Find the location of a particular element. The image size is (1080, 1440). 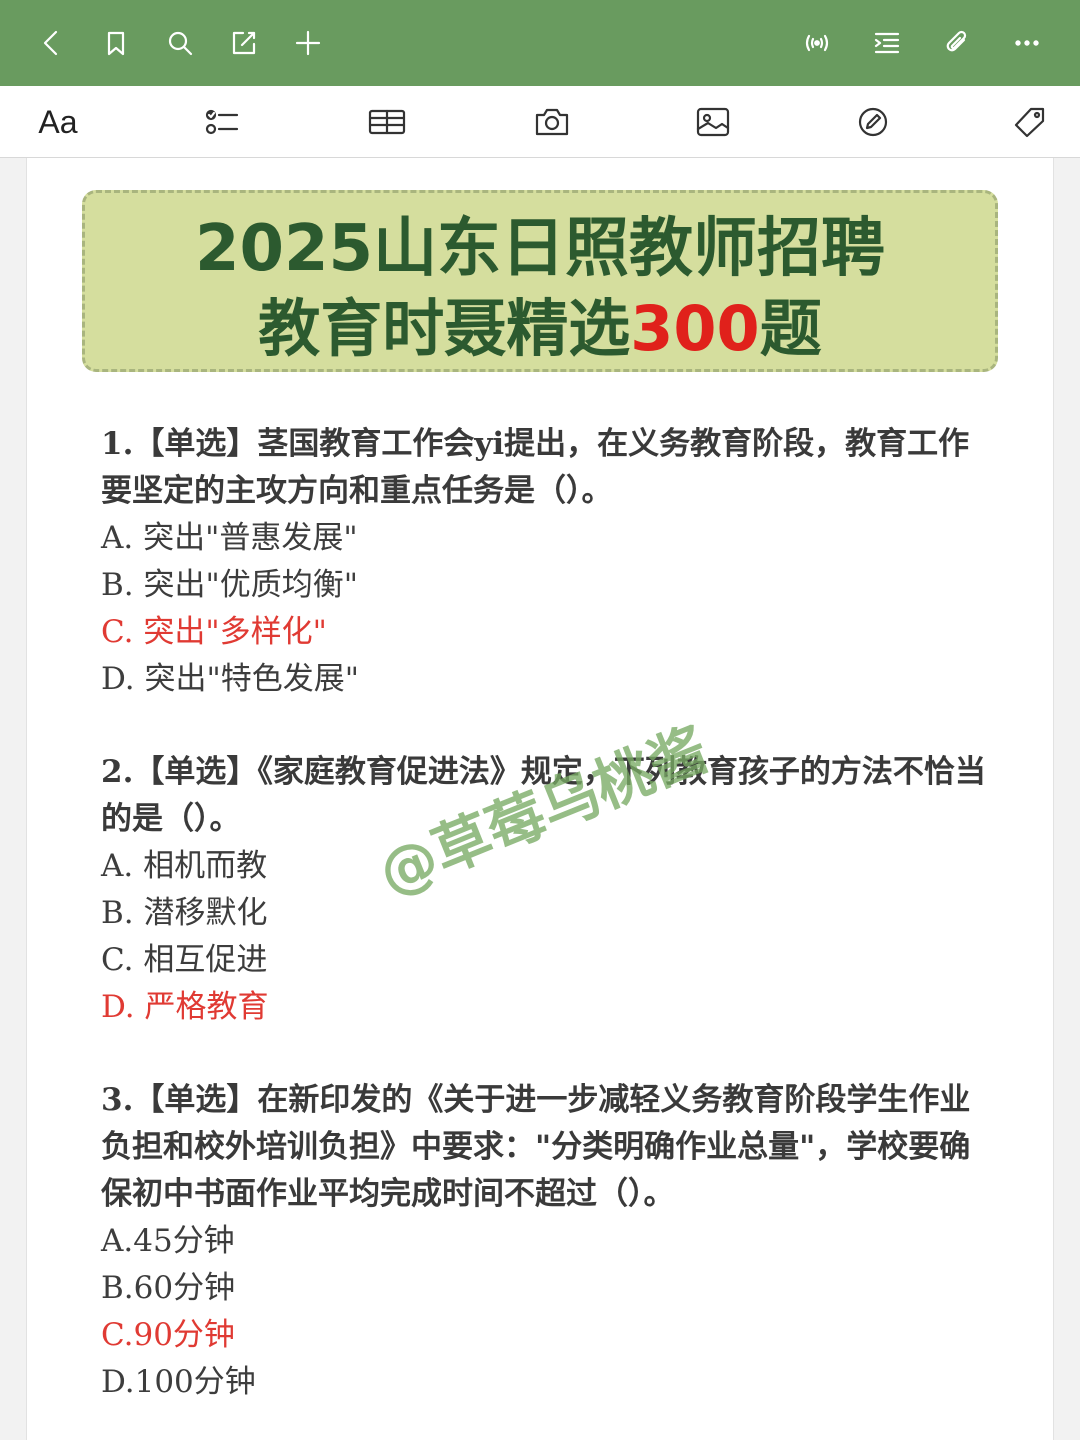

banner-title-line2: 教育时聂精选300题 is located at coordinates (540, 329).